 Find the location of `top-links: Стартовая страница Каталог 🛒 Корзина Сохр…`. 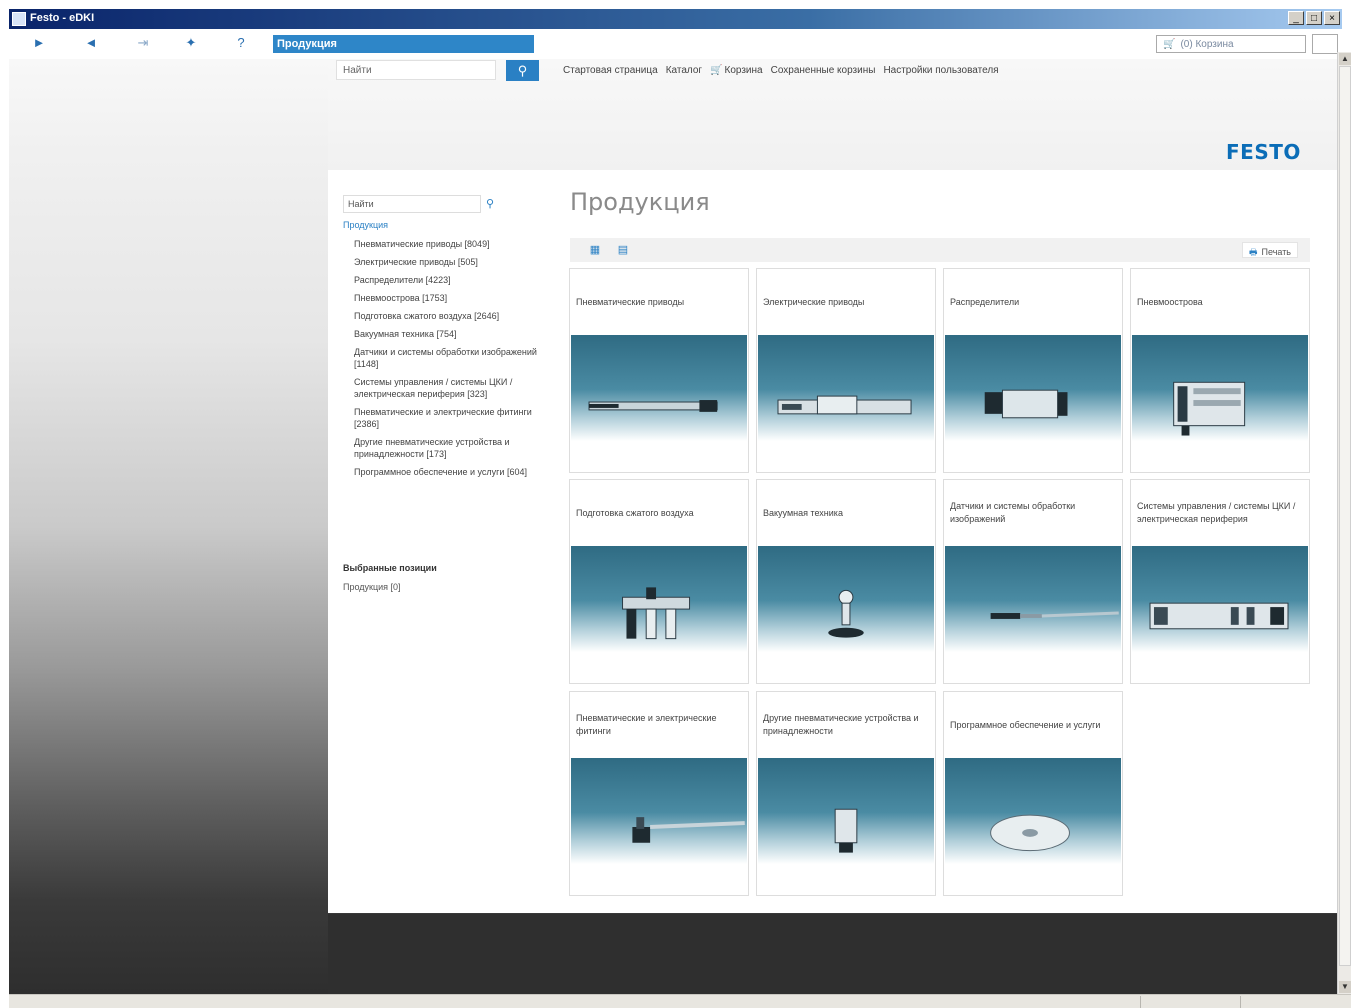

top-links: Стартовая страница Каталог 🛒 Корзина Сохр… is located at coordinates (781, 70).